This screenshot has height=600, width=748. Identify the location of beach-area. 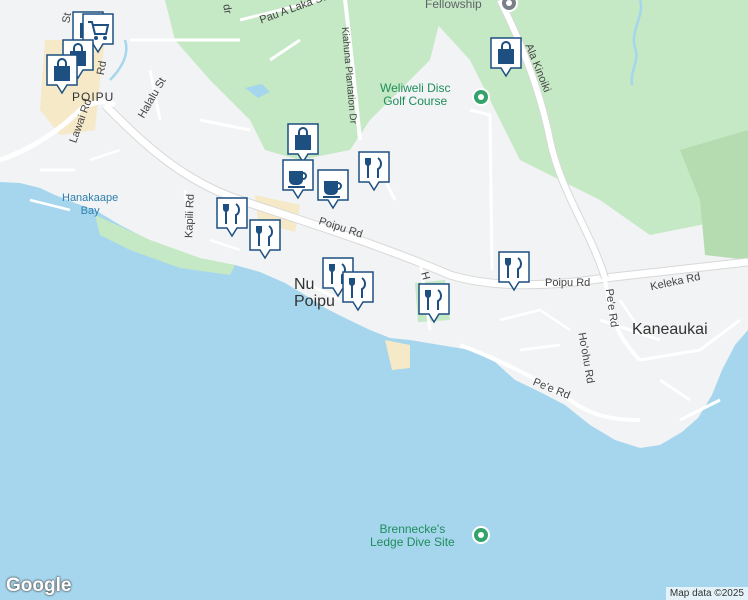
(397, 355).